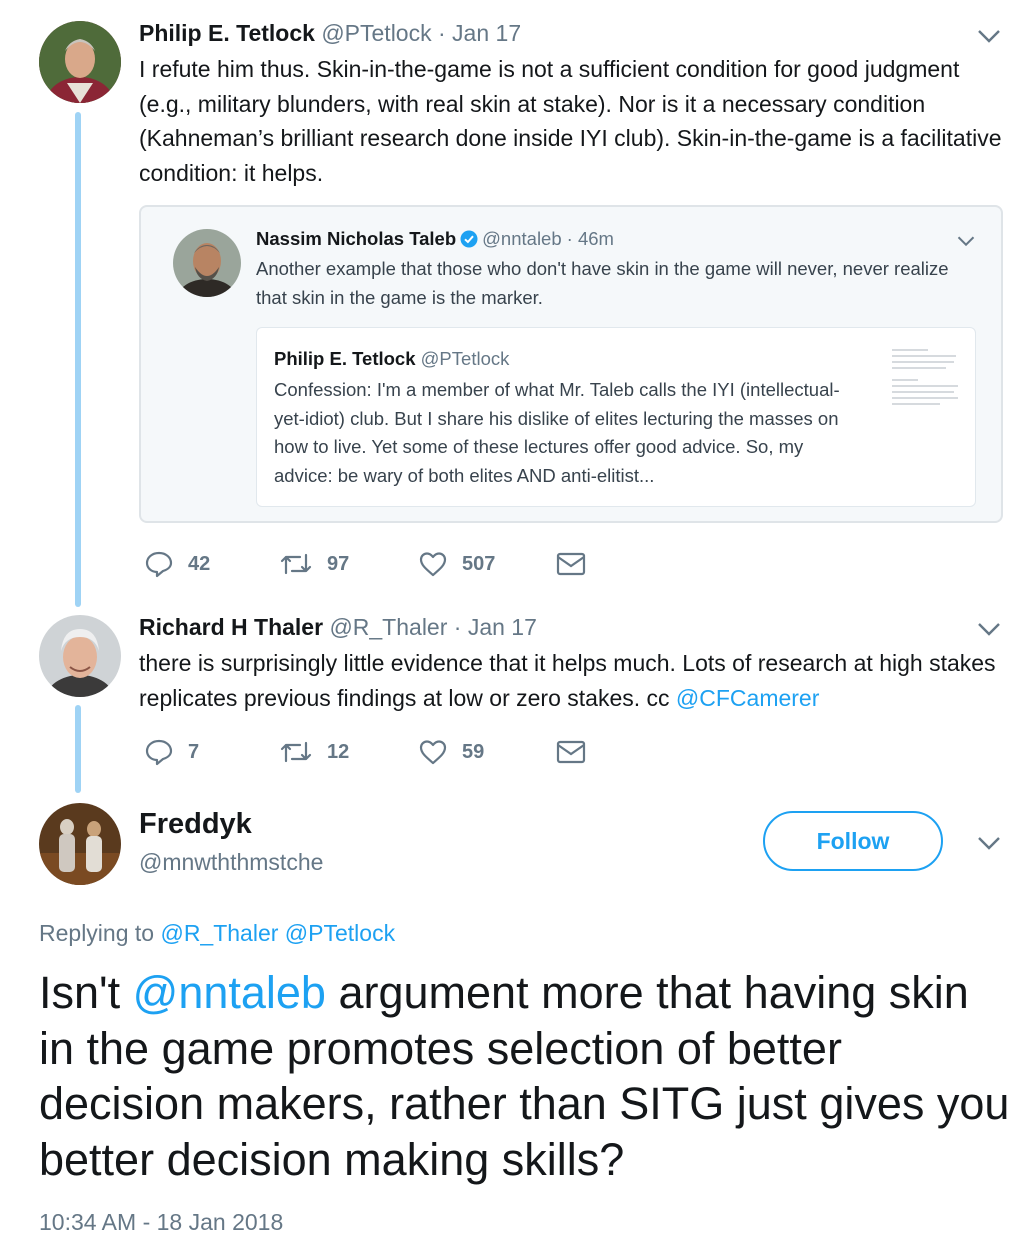  Describe the element at coordinates (590, 238) in the screenshot. I see `quoted-time: · 46m` at that location.